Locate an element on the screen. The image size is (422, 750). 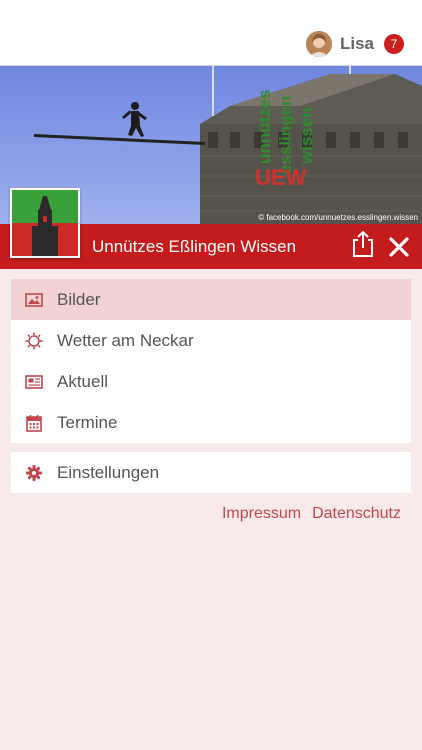
app-title: Unnützes Eßlingen Wissen is located at coordinates (194, 246).